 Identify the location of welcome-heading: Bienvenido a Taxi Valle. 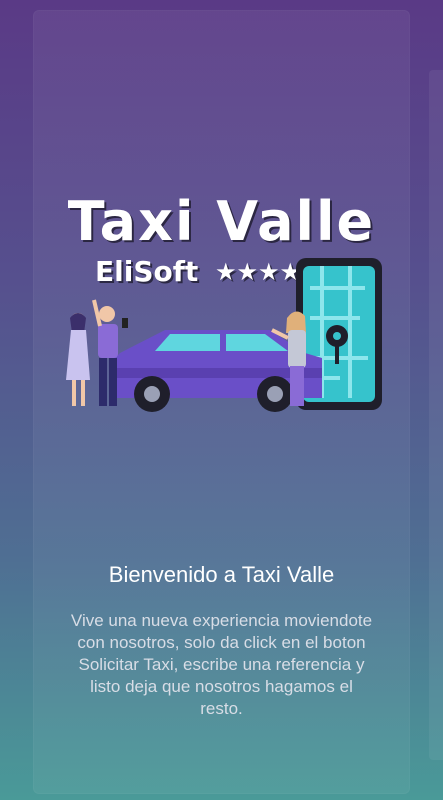
(221, 574).